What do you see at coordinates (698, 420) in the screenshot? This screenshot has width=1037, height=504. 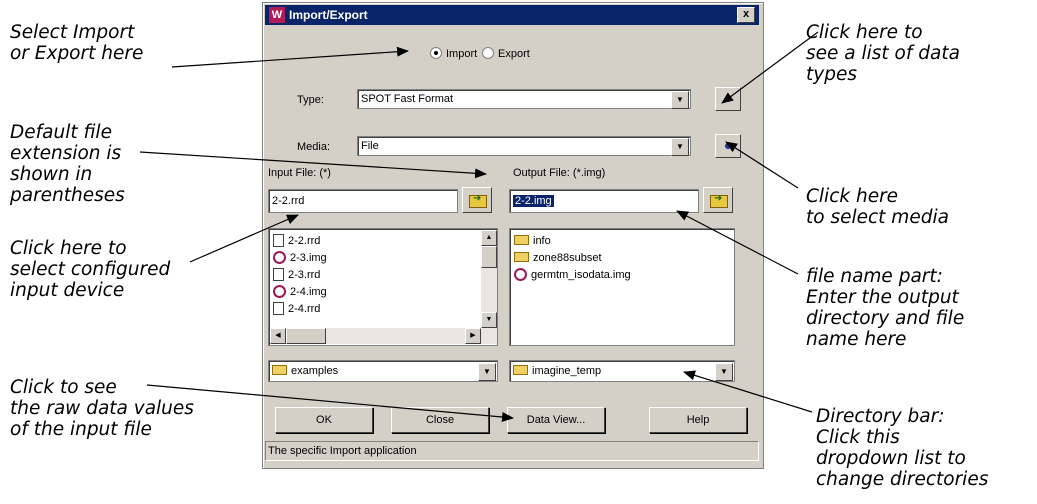 I see `help-button: Help` at bounding box center [698, 420].